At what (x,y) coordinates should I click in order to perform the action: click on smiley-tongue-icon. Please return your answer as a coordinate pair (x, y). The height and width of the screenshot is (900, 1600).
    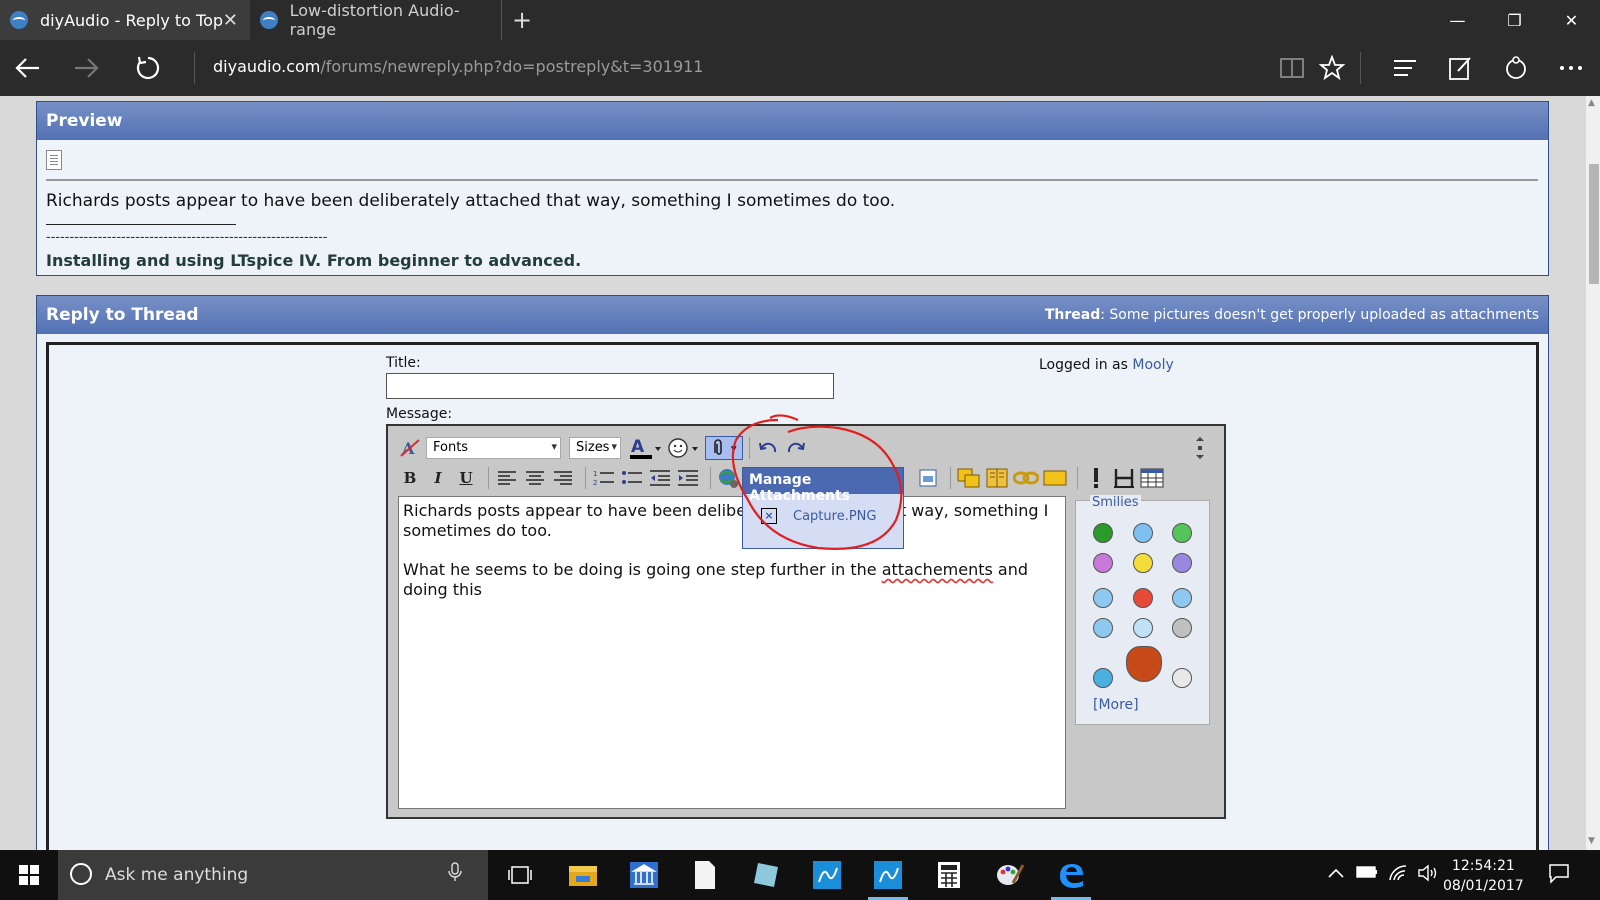
    Looking at the image, I should click on (1103, 563).